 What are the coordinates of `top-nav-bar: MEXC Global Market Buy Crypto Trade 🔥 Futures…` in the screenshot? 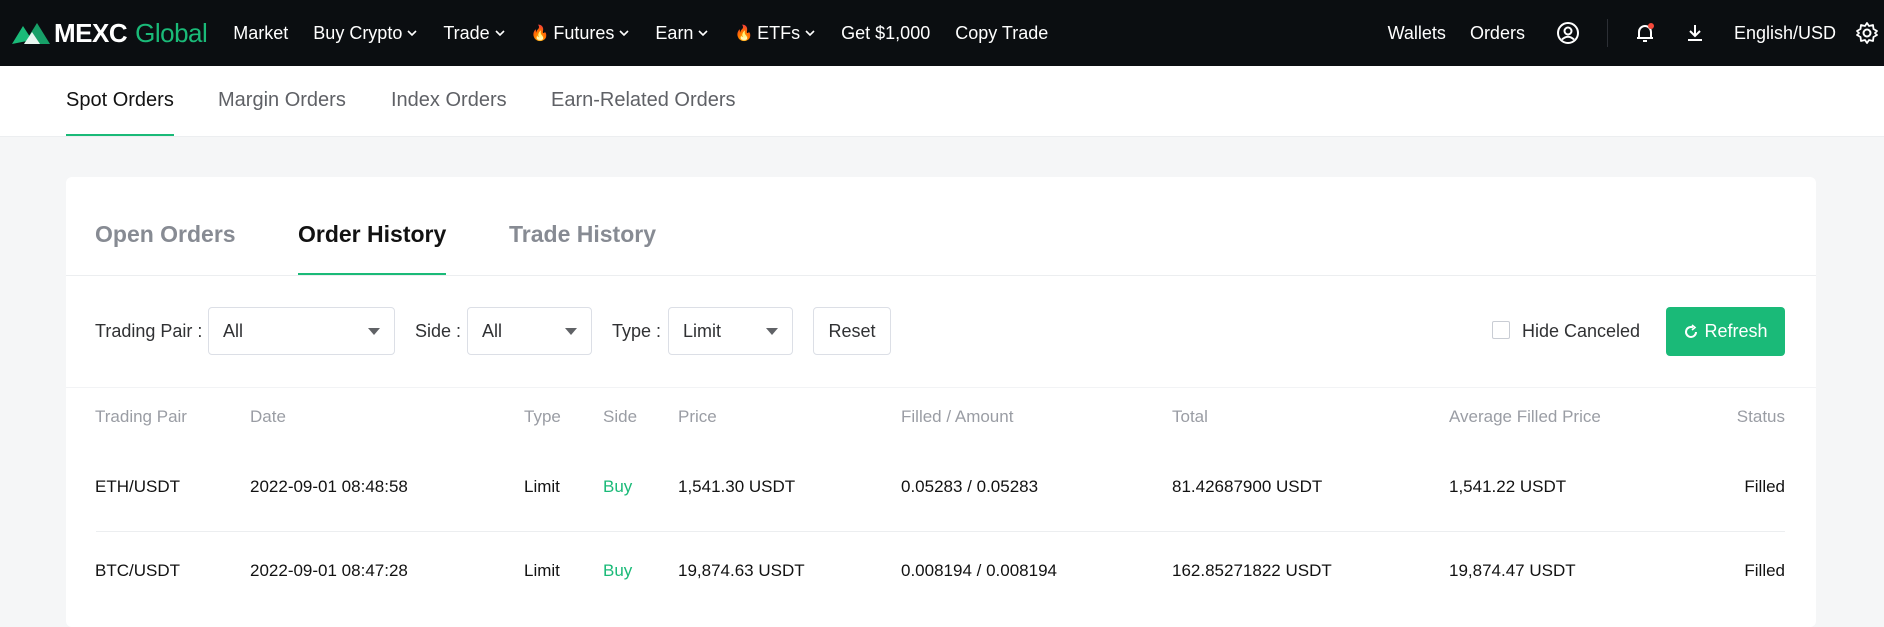 It's located at (942, 33).